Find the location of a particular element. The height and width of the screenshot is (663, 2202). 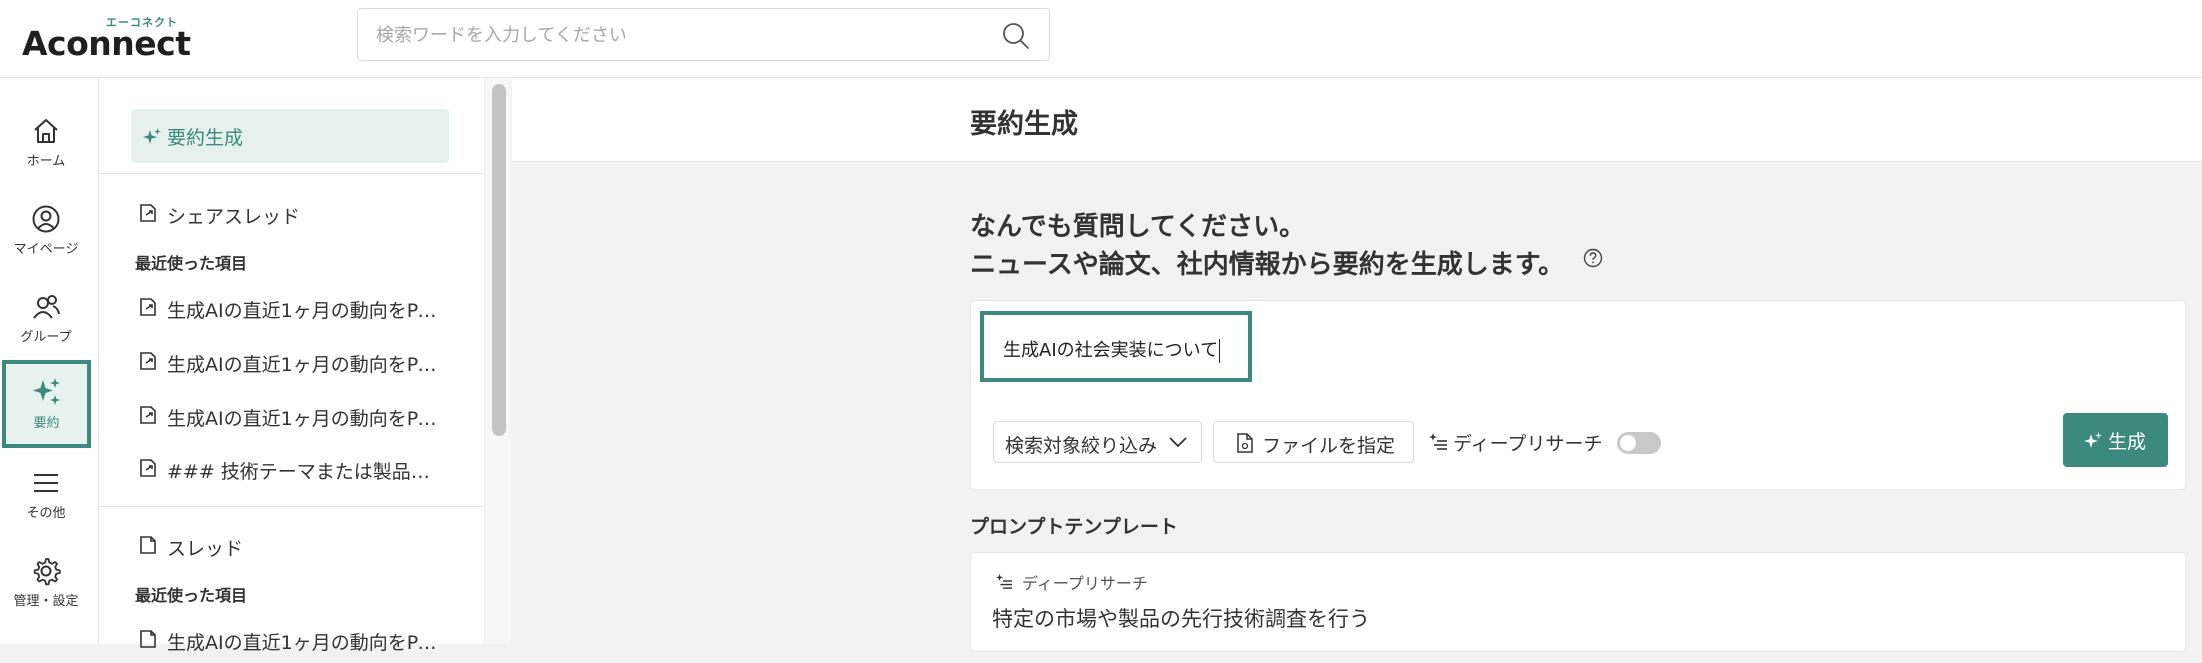

rail-item-group: グループ is located at coordinates (46, 320).